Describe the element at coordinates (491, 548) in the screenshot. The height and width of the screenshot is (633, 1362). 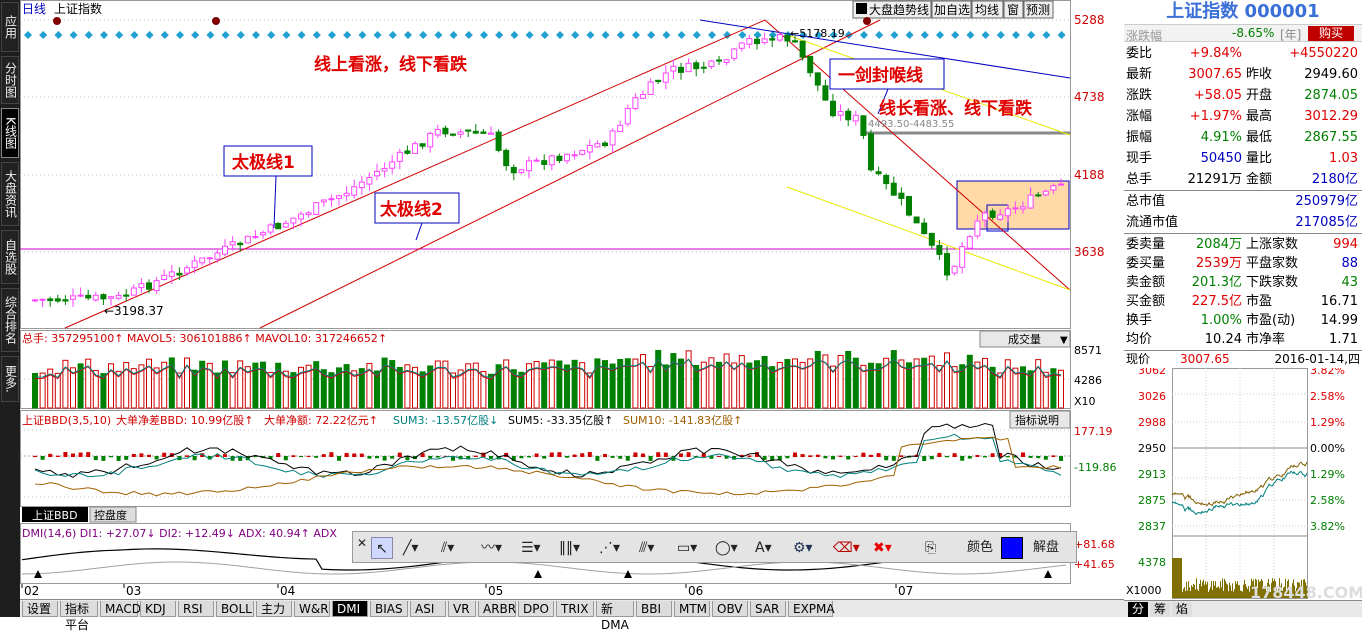
I see `wave-tool-icon: 〰▾` at that location.